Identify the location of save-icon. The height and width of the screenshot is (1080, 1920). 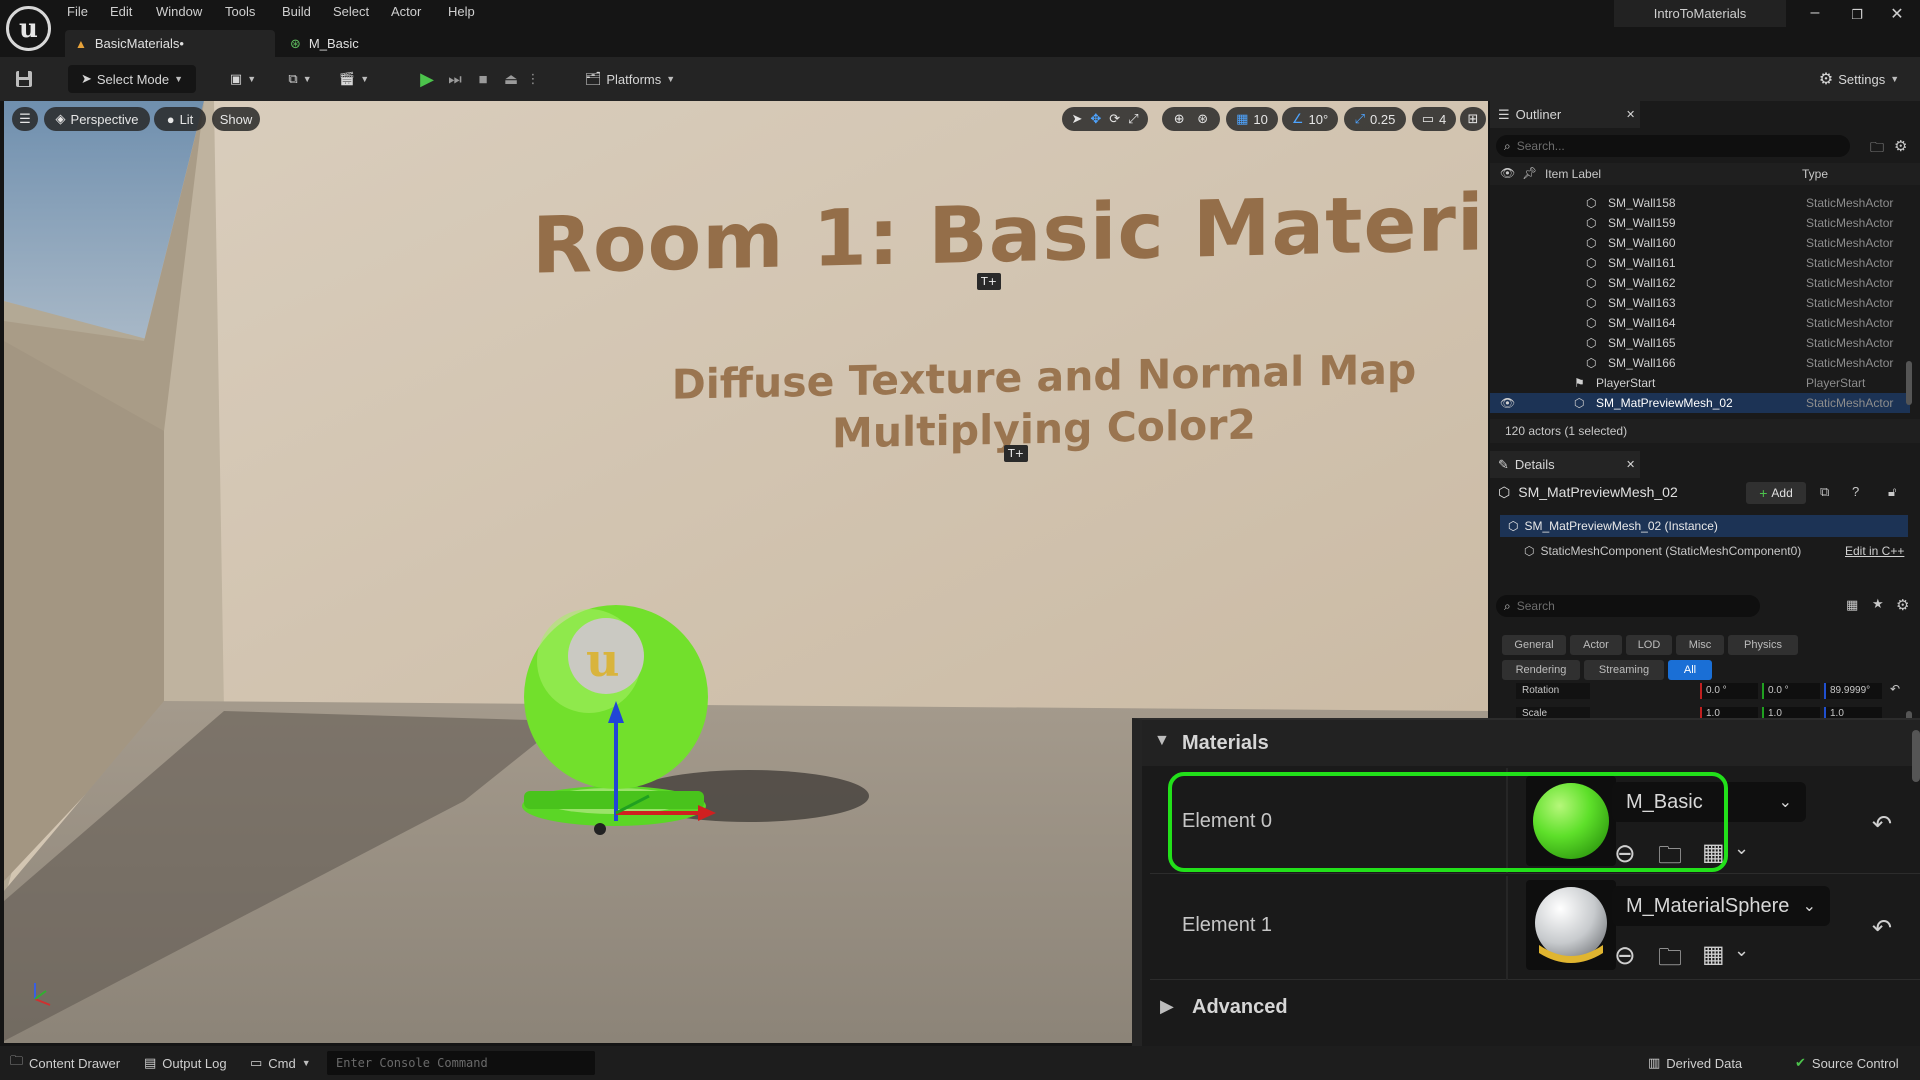
(24, 79).